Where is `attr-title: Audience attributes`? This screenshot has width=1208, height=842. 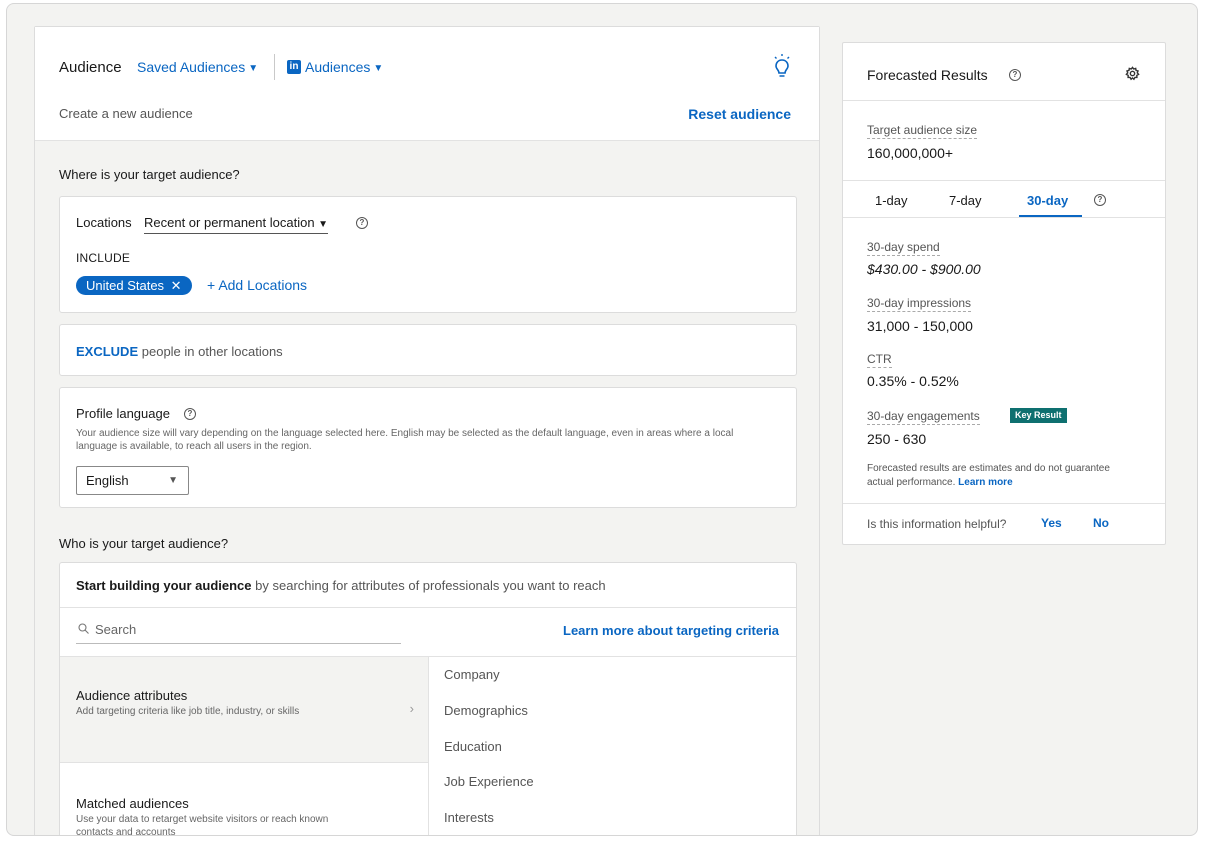
attr-title: Audience attributes is located at coordinates (132, 695).